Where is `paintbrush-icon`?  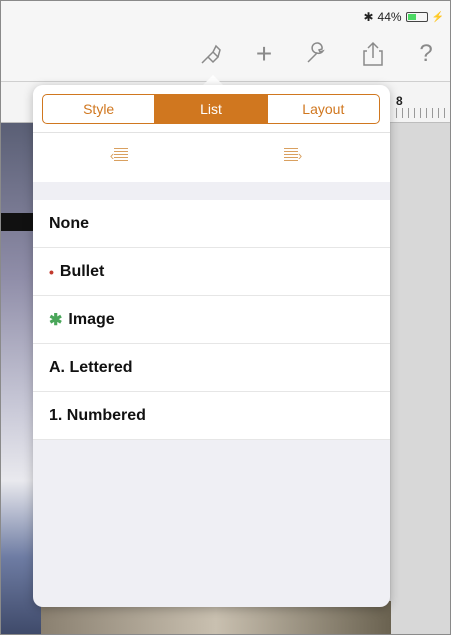
paintbrush-icon is located at coordinates (211, 54).